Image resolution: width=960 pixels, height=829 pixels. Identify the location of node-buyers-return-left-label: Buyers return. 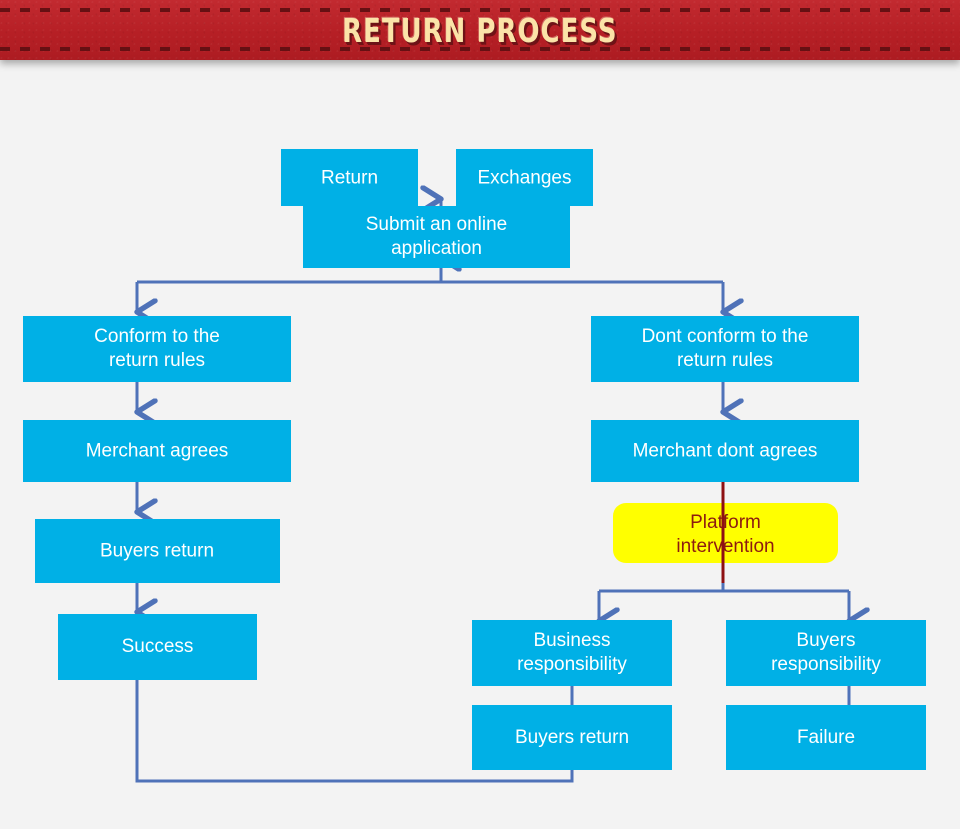
(157, 551).